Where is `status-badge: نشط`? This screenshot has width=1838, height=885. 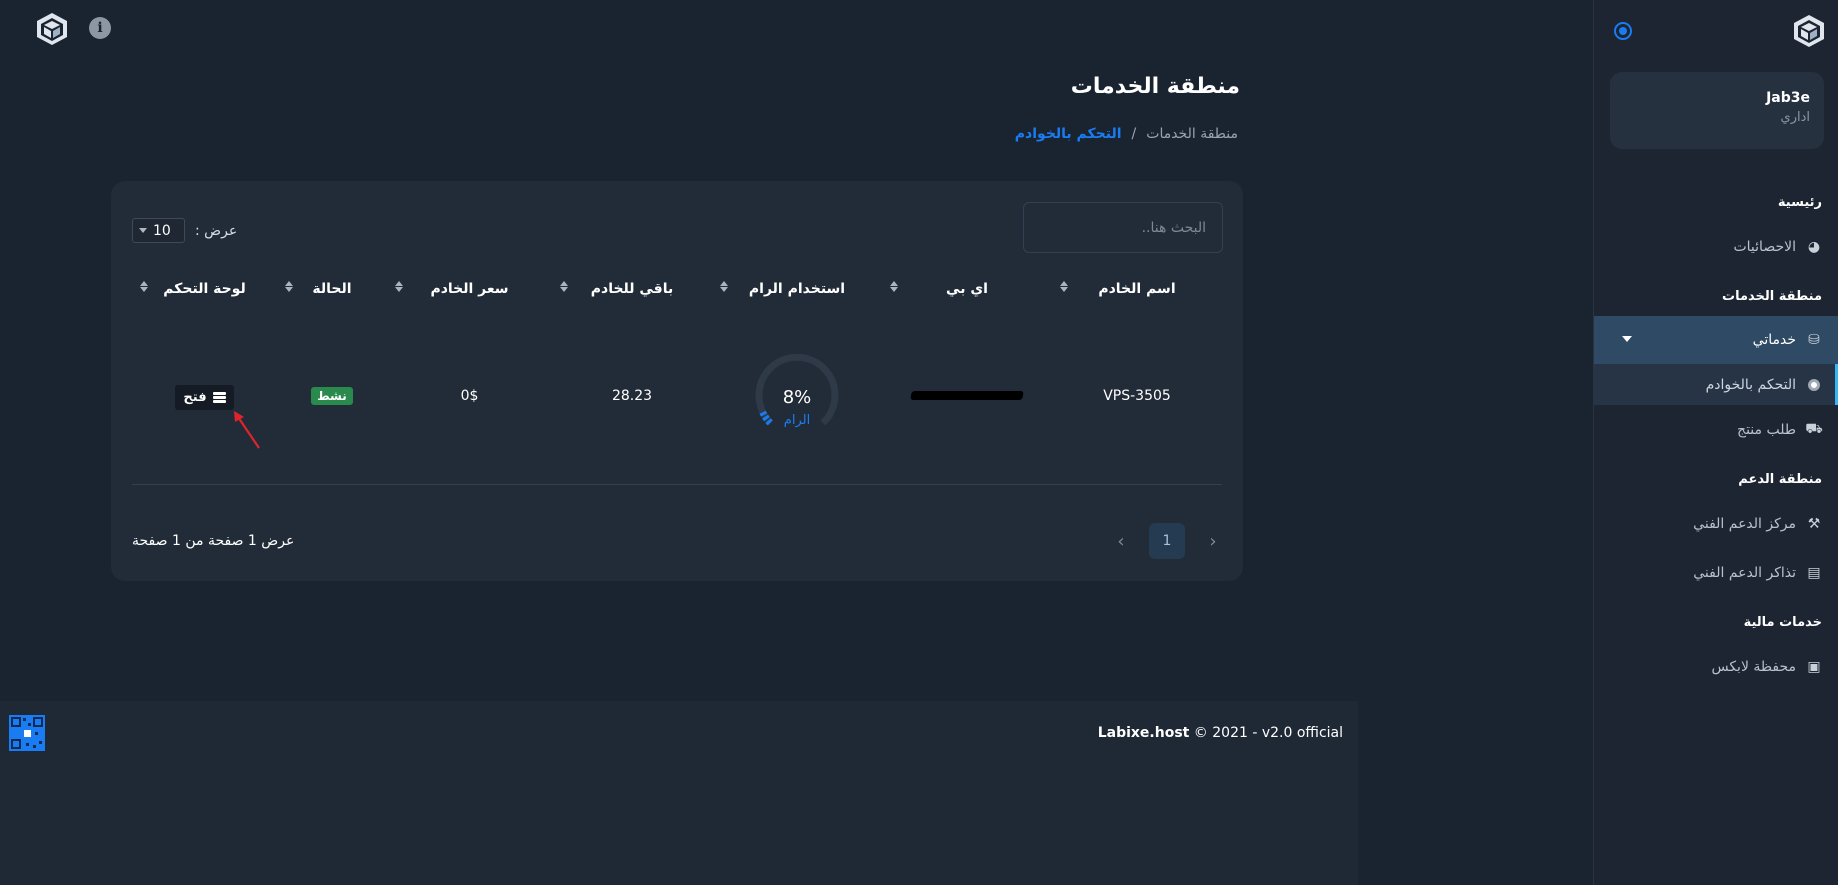
status-badge: نشط is located at coordinates (332, 396).